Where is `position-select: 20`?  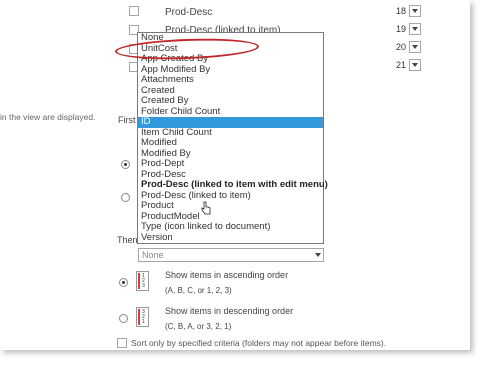 position-select: 20 is located at coordinates (409, 47).